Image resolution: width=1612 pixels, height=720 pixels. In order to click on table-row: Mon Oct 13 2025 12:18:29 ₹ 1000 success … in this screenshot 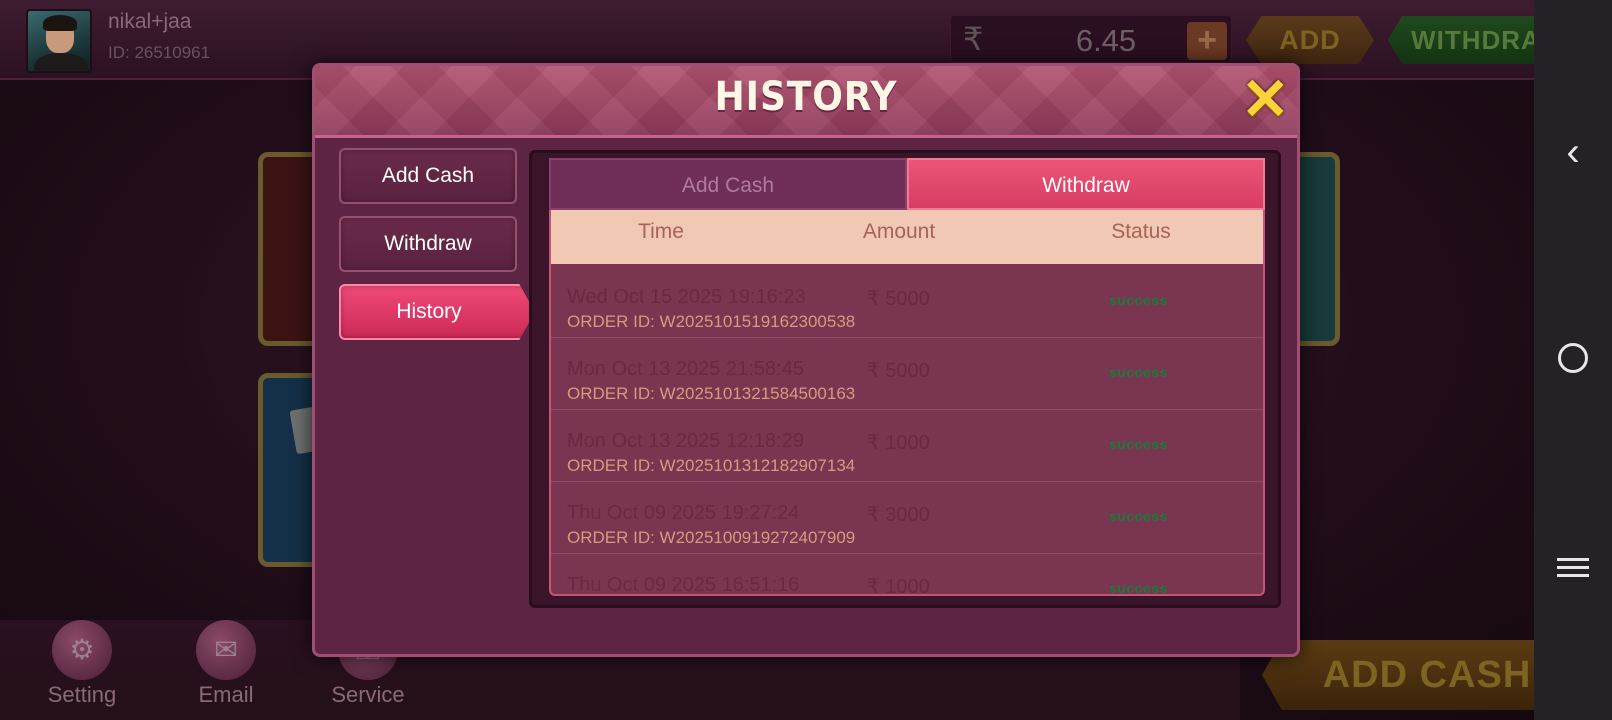, I will do `click(907, 446)`.